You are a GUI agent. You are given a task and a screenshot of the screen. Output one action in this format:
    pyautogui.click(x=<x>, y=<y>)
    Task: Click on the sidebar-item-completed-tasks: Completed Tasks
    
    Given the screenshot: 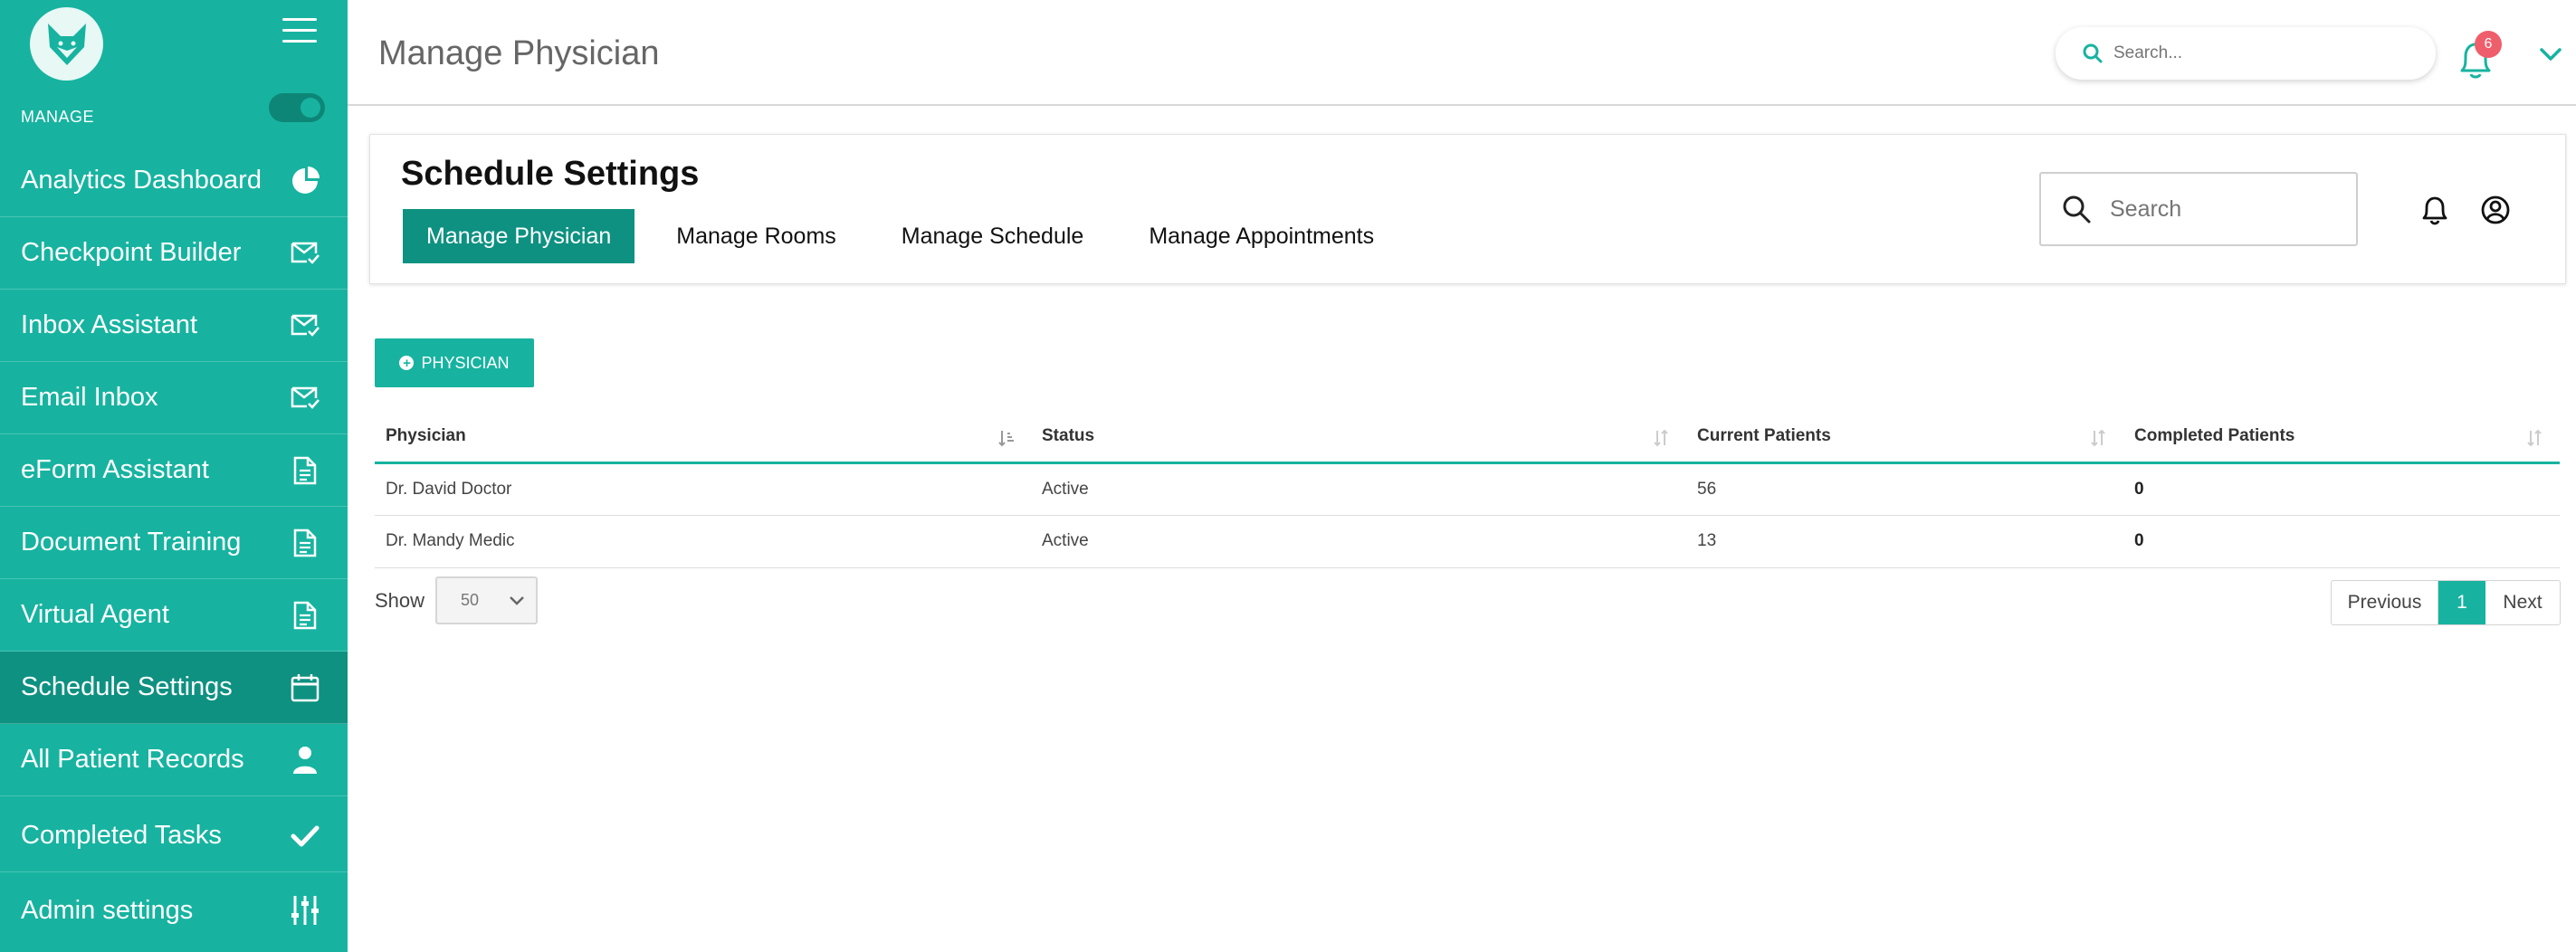 What is the action you would take?
    pyautogui.click(x=174, y=836)
    